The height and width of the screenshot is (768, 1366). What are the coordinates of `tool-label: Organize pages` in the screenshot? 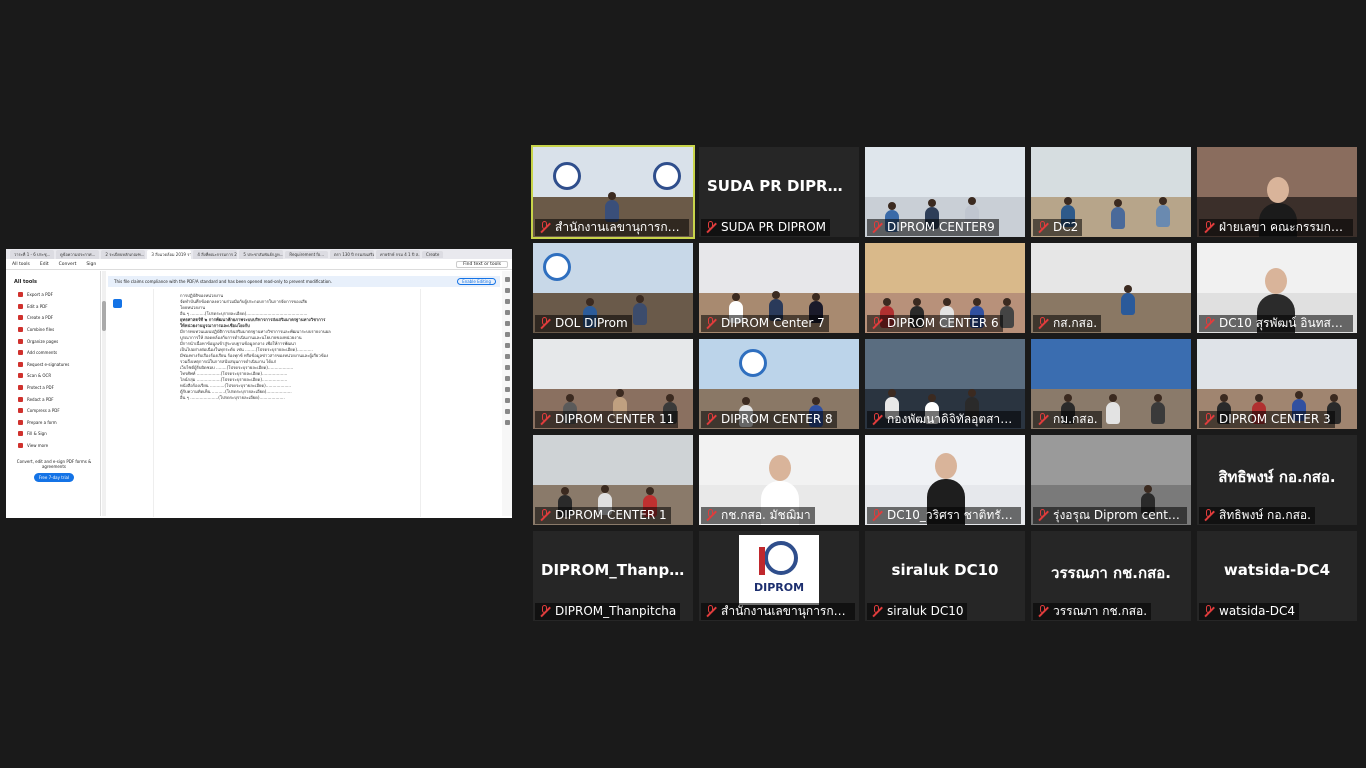 It's located at (43, 341).